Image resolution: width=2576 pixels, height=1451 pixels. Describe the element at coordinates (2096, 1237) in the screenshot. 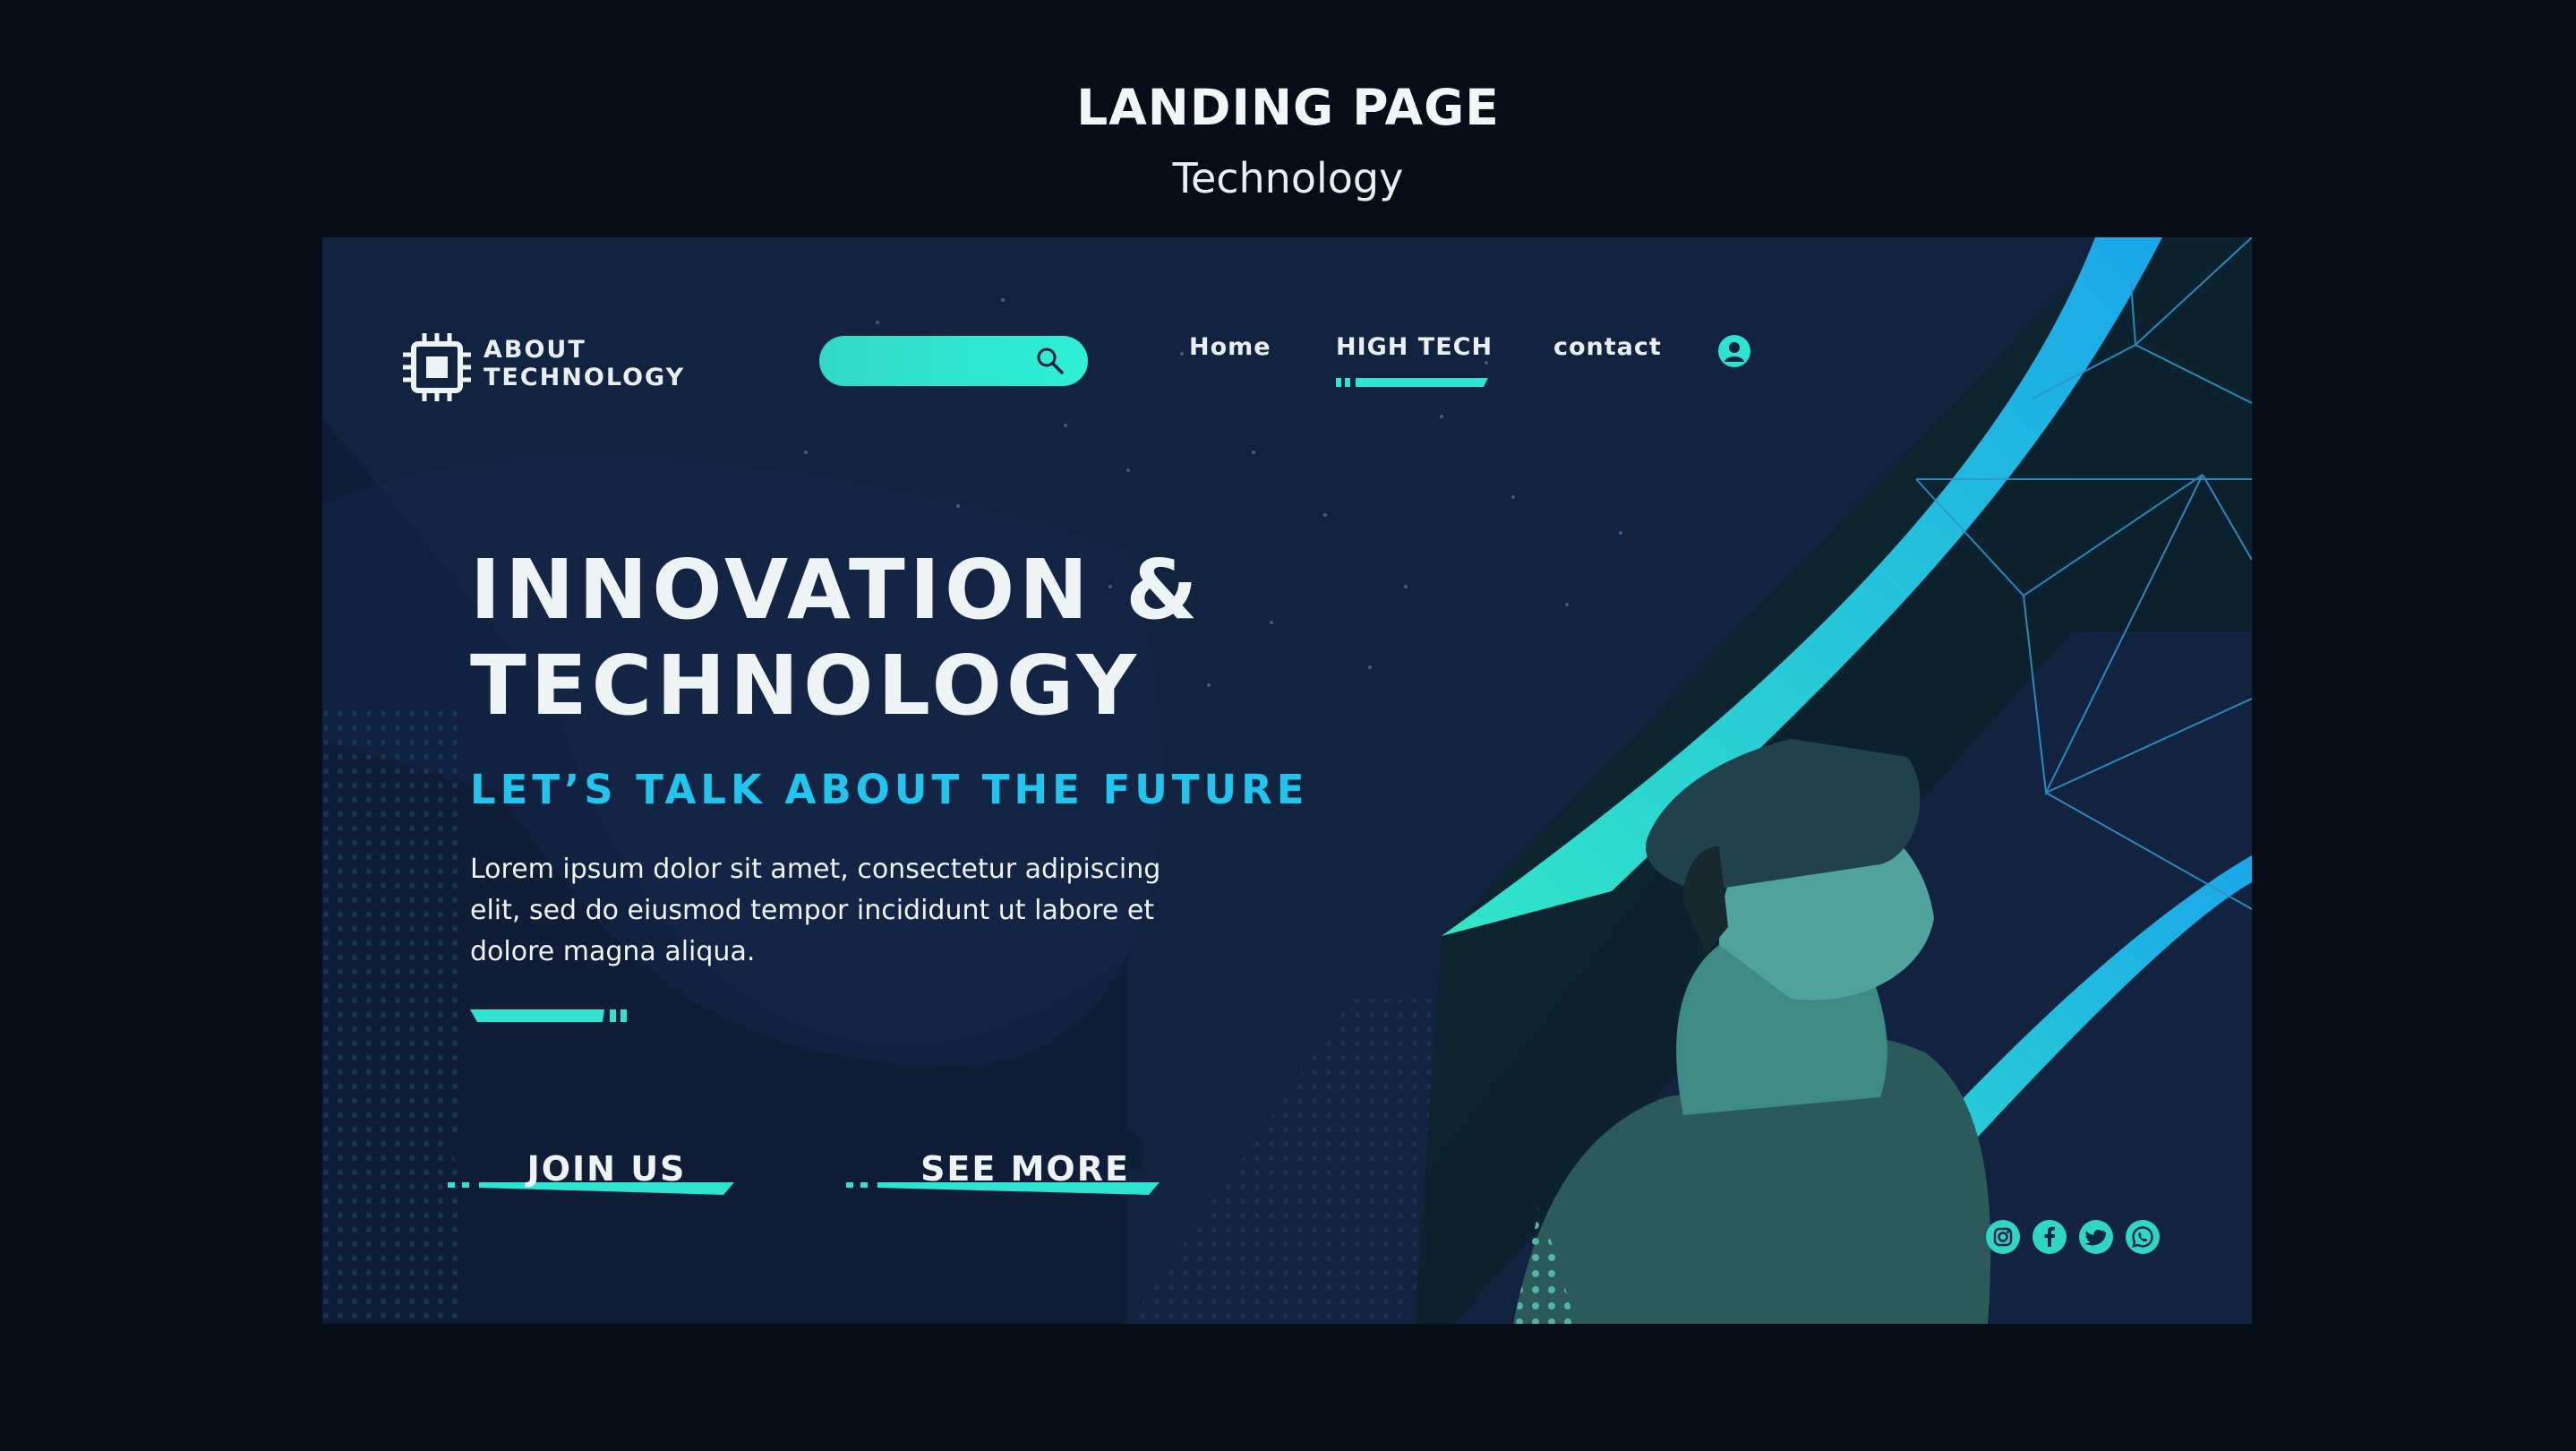

I see `twitter-icon` at that location.